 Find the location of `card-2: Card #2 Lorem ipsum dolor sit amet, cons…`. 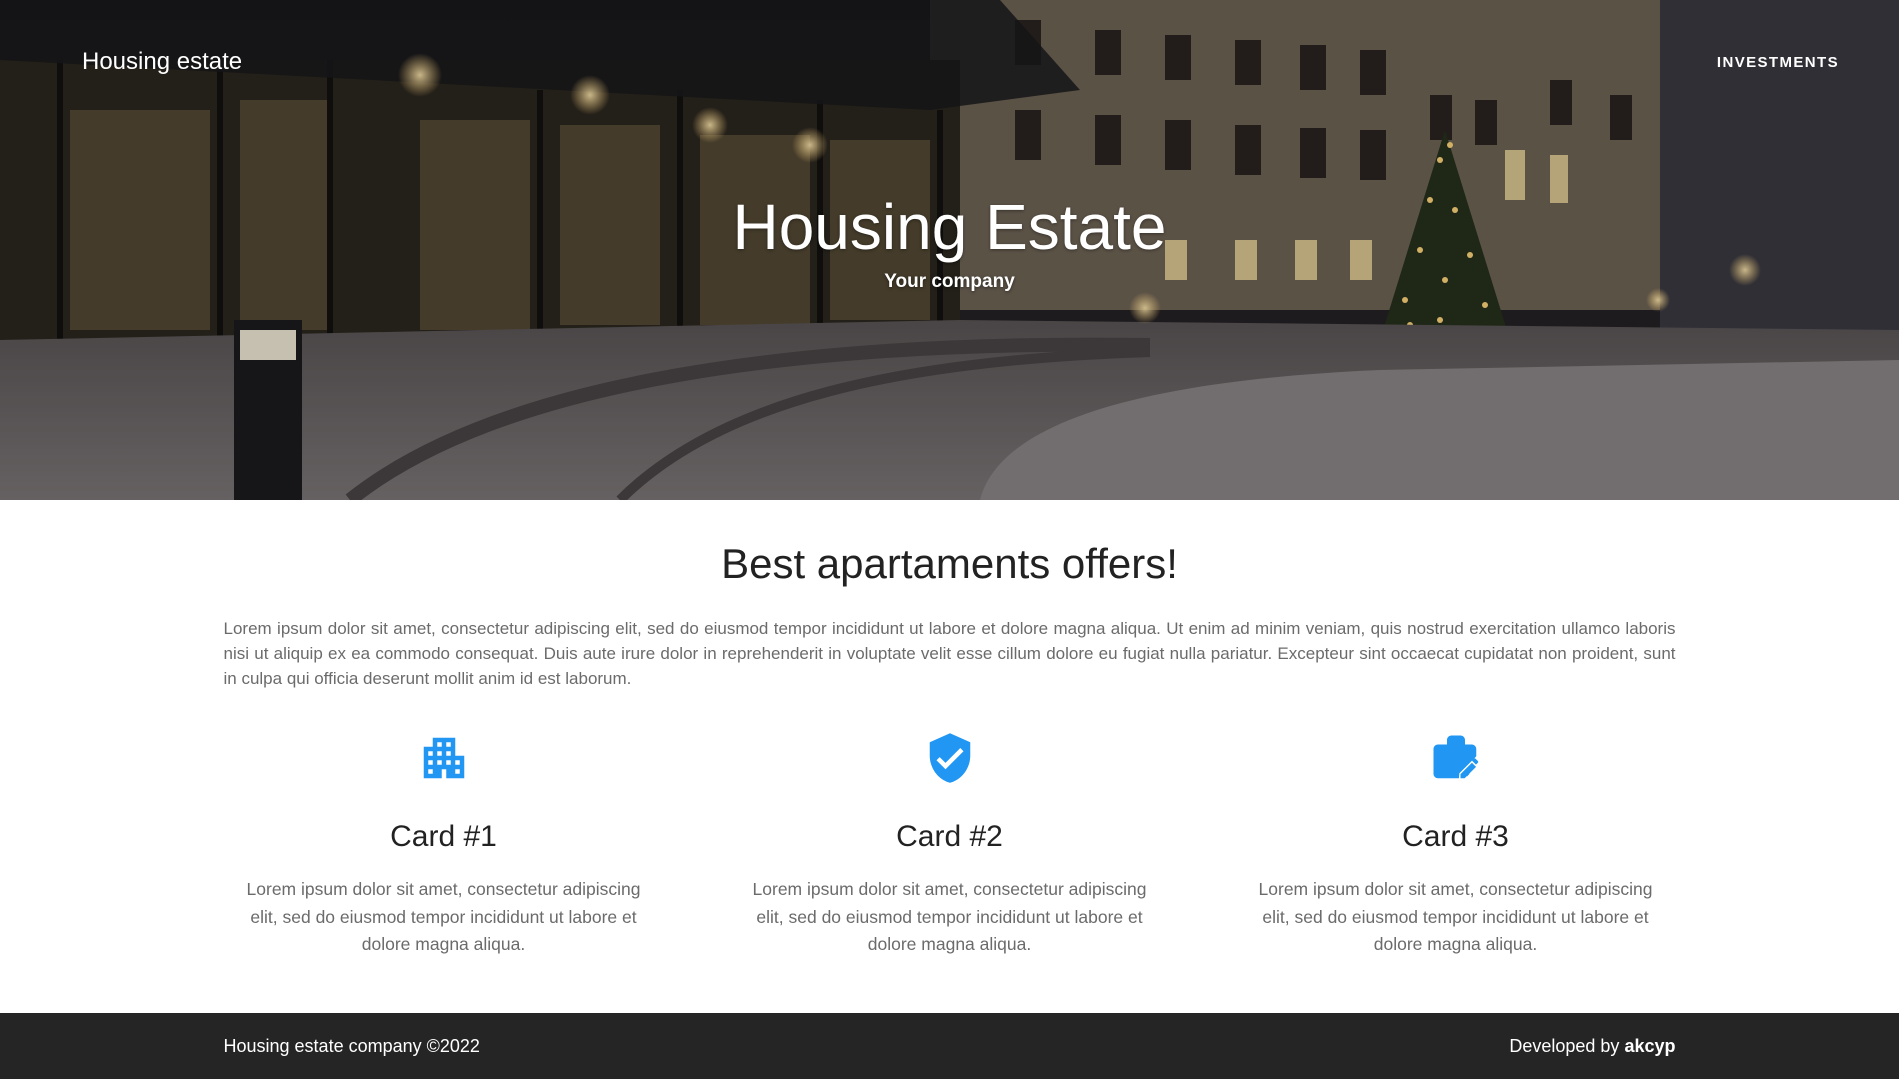

card-2: Card #2 Lorem ipsum dolor sit amet, cons… is located at coordinates (950, 845).